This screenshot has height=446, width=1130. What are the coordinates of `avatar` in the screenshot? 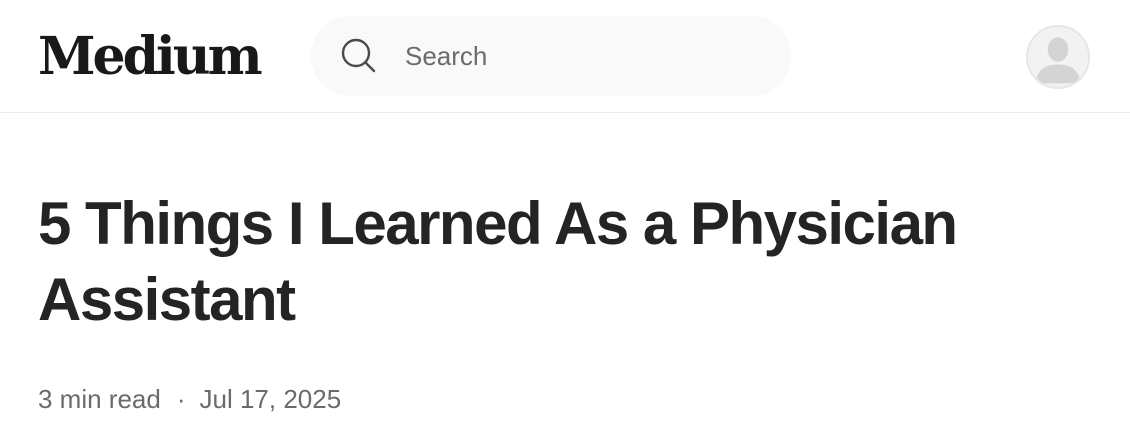 It's located at (1058, 57).